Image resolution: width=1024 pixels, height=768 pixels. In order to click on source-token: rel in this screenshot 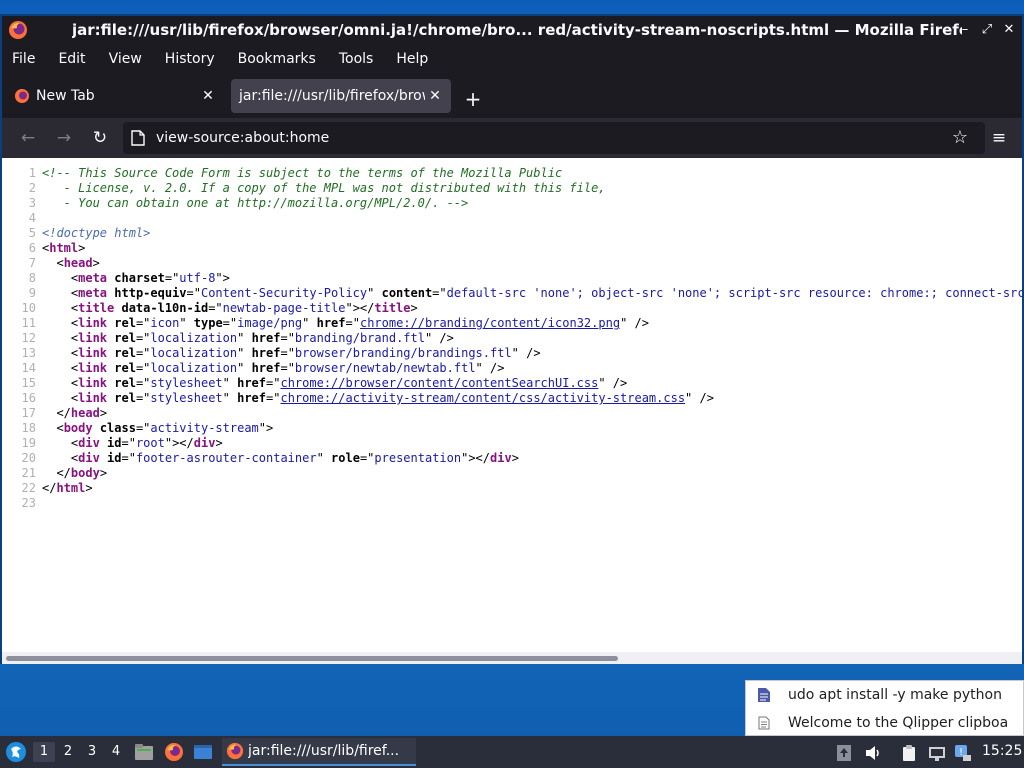, I will do `click(125, 323)`.